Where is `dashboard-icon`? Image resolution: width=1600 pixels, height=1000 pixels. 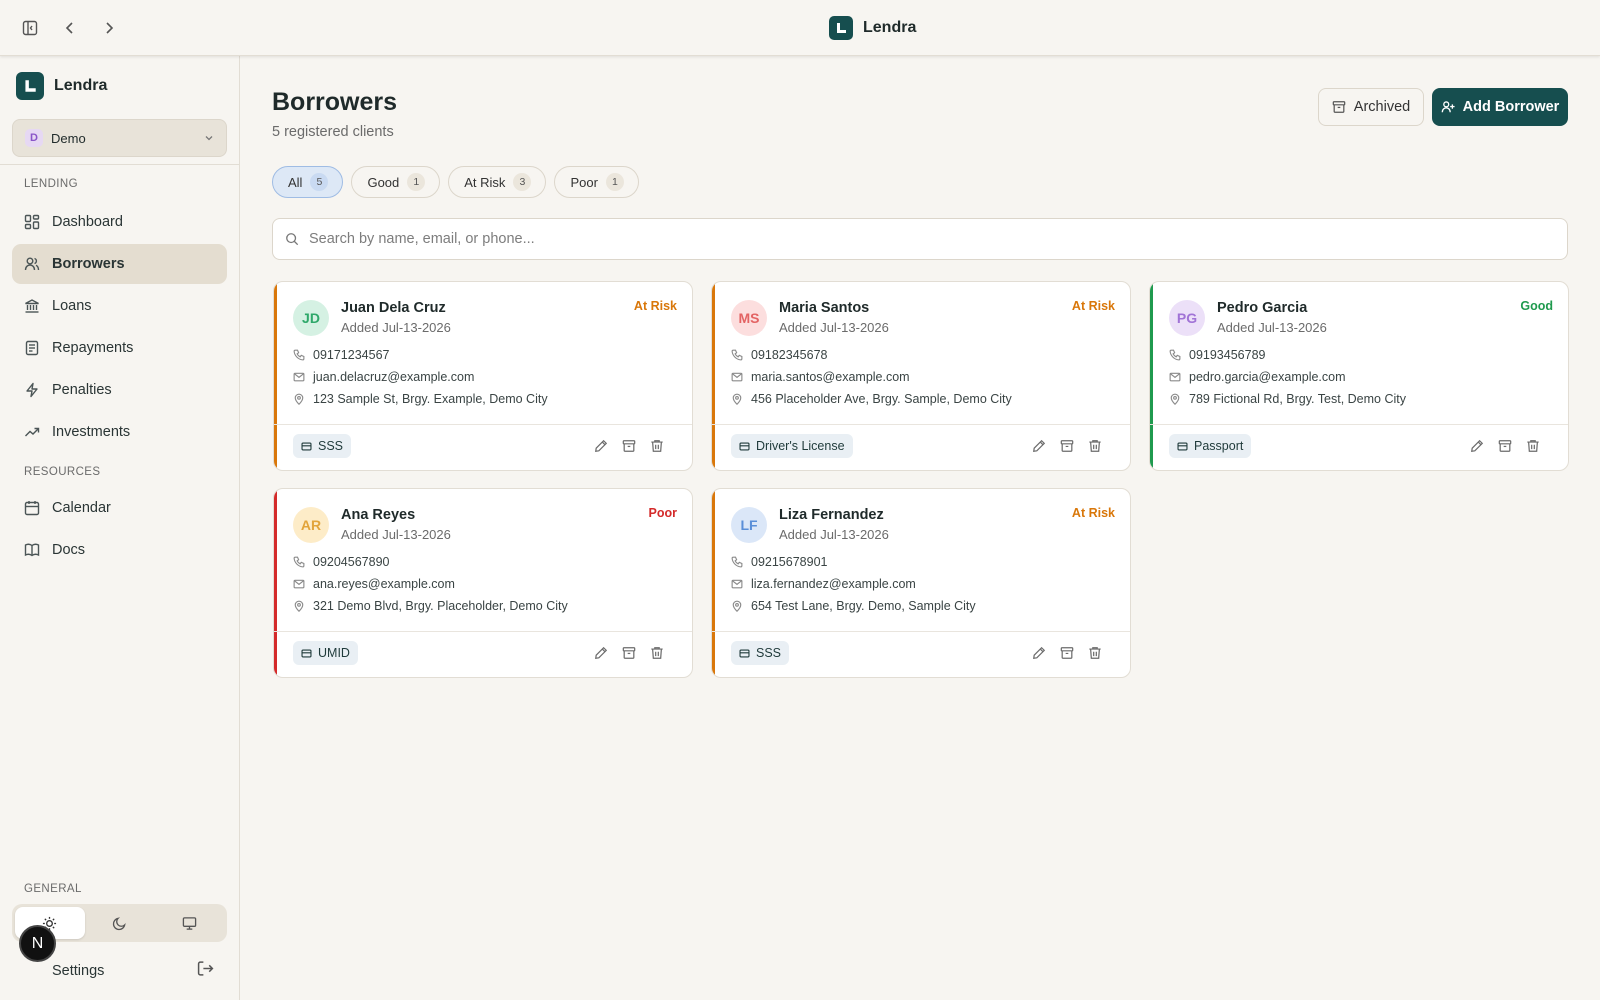 dashboard-icon is located at coordinates (32, 222).